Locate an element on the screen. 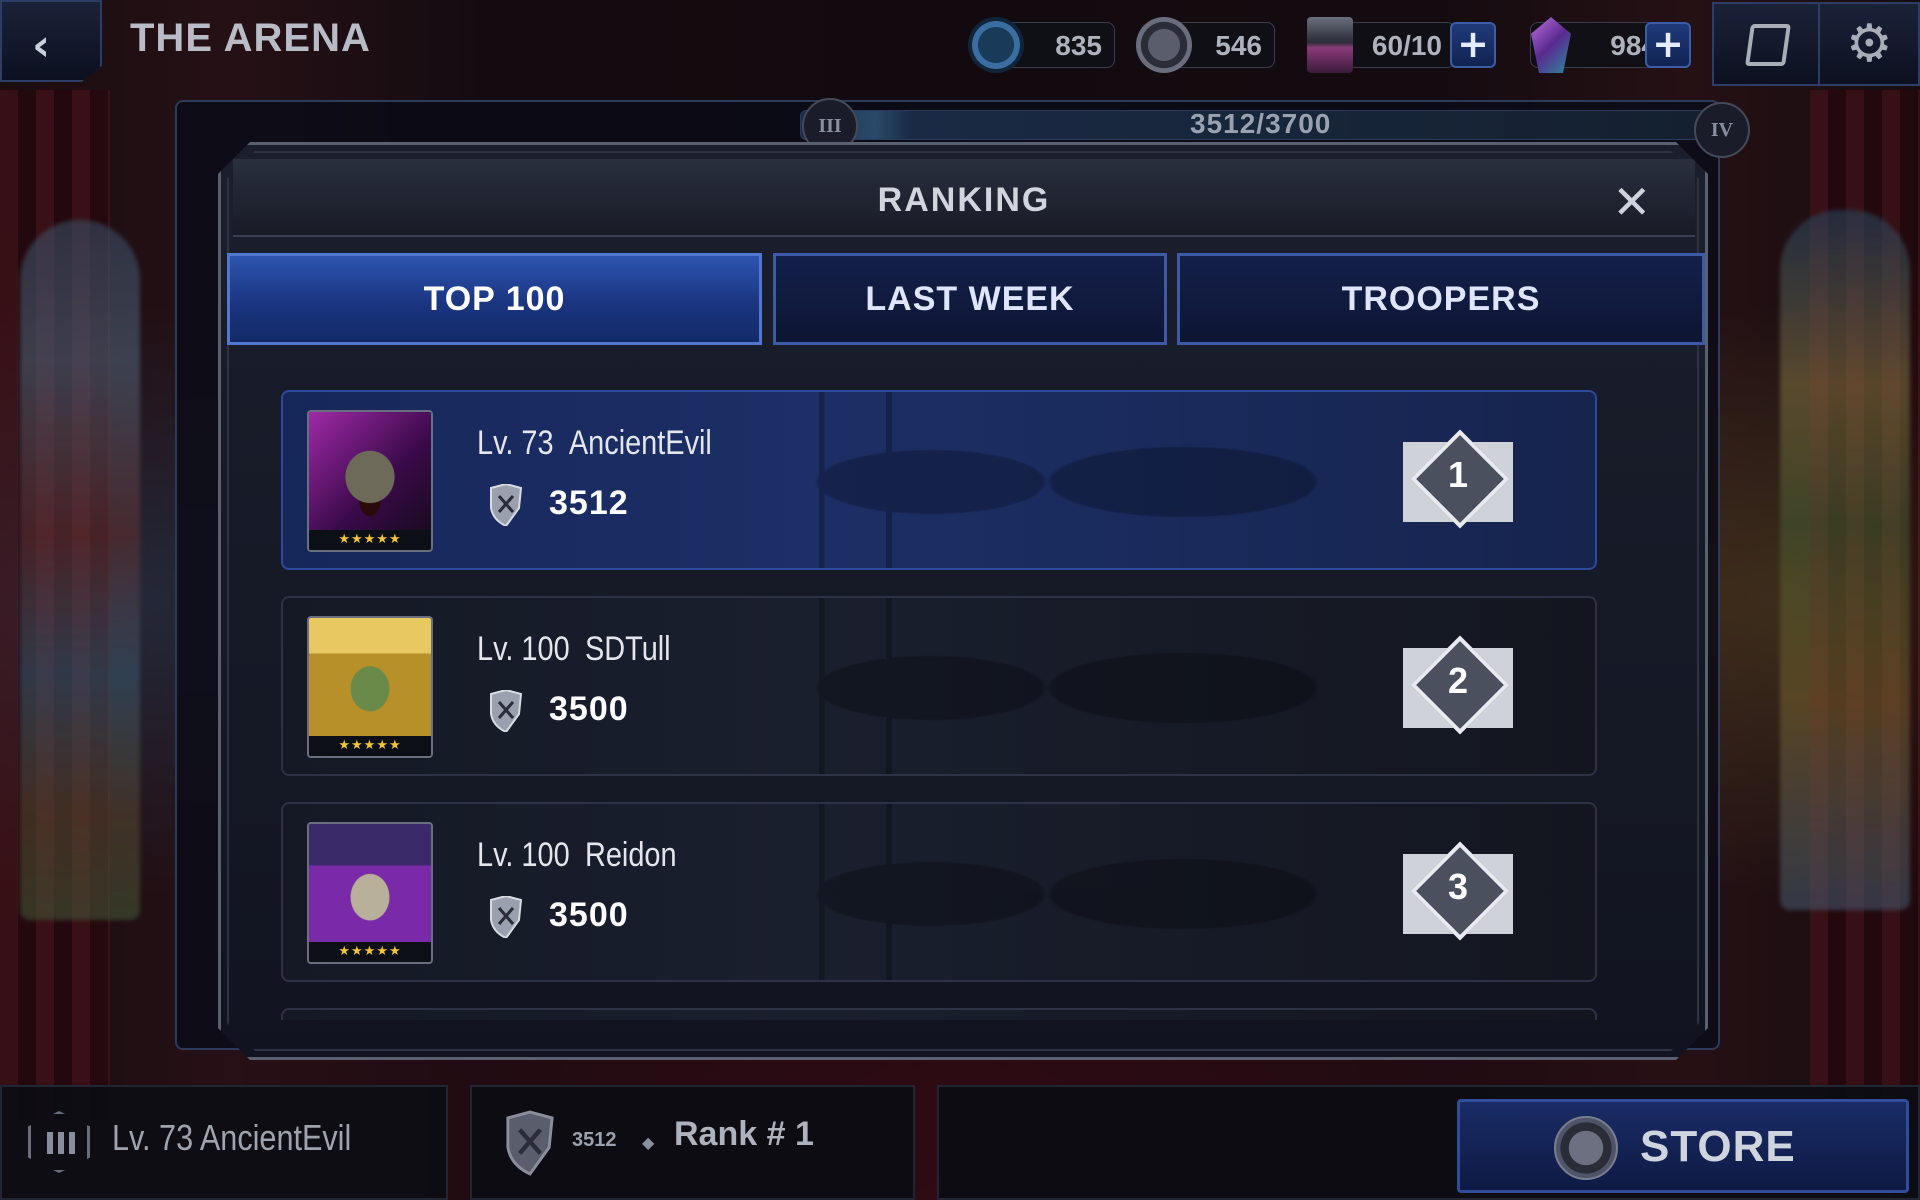  modal-header: RANKING ✕ is located at coordinates (964, 198).